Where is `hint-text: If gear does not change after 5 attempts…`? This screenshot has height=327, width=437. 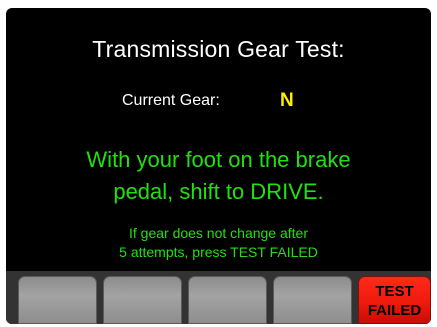
hint-text: If gear does not change after 5 attempts… is located at coordinates (218, 243).